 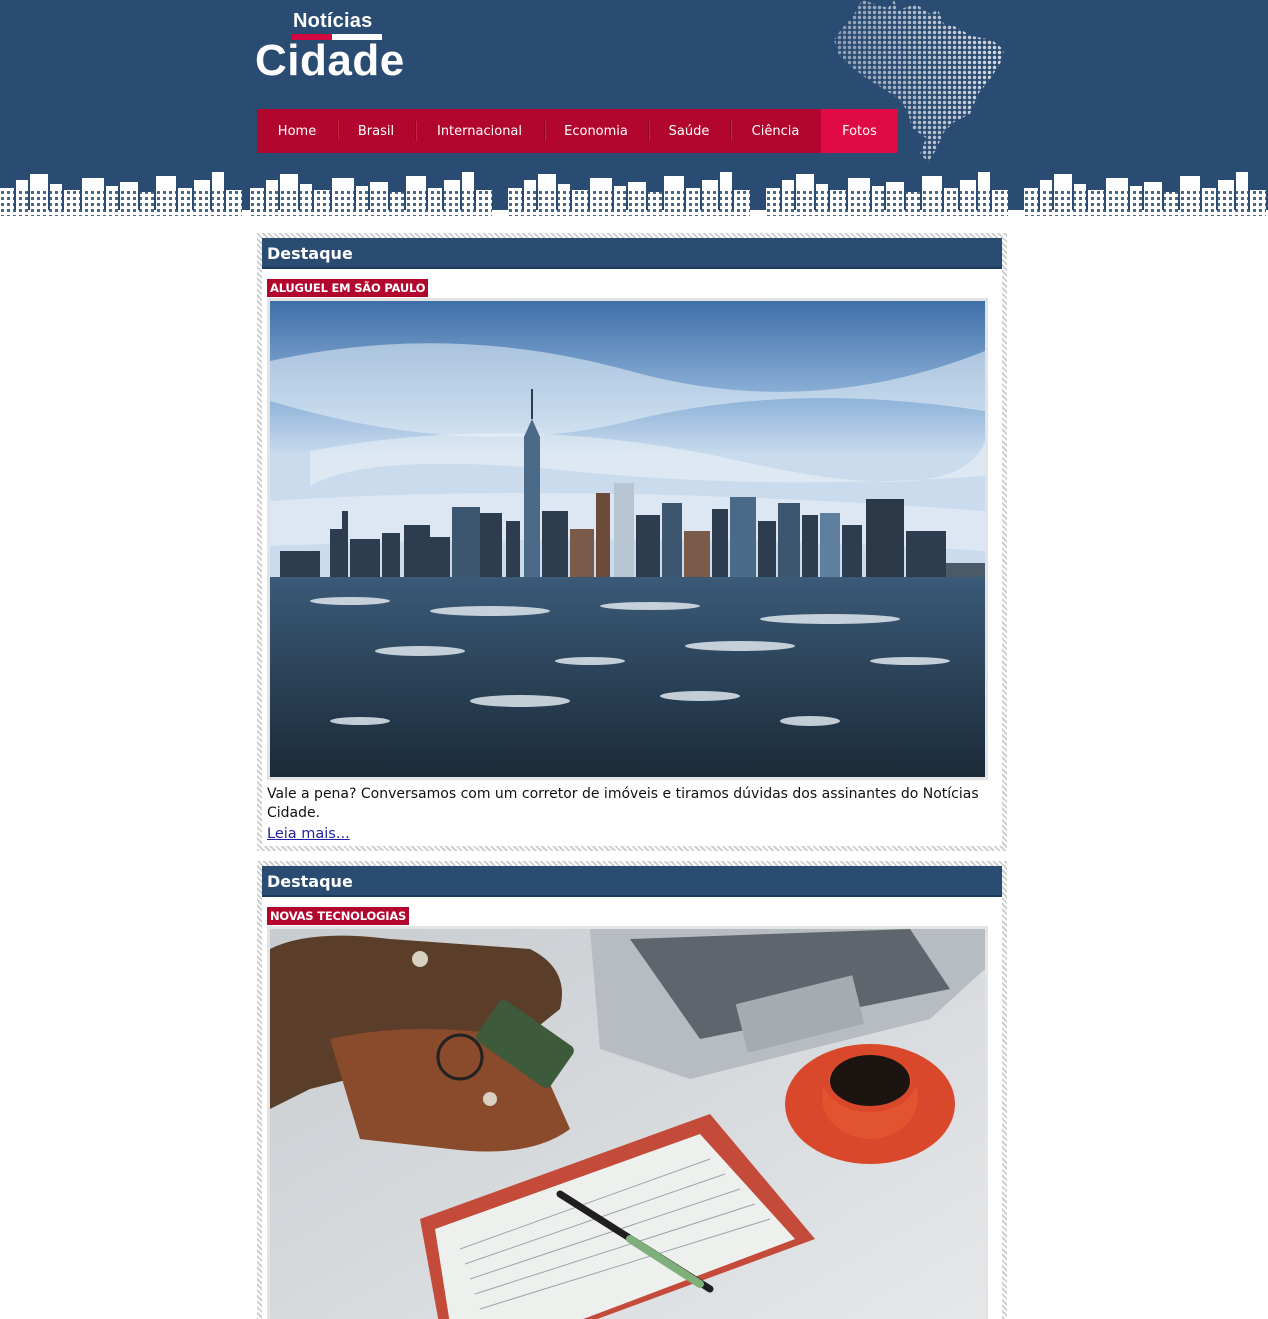 I want to click on category-tag: ALUGUEL EM SÃO PAULO, so click(x=348, y=288).